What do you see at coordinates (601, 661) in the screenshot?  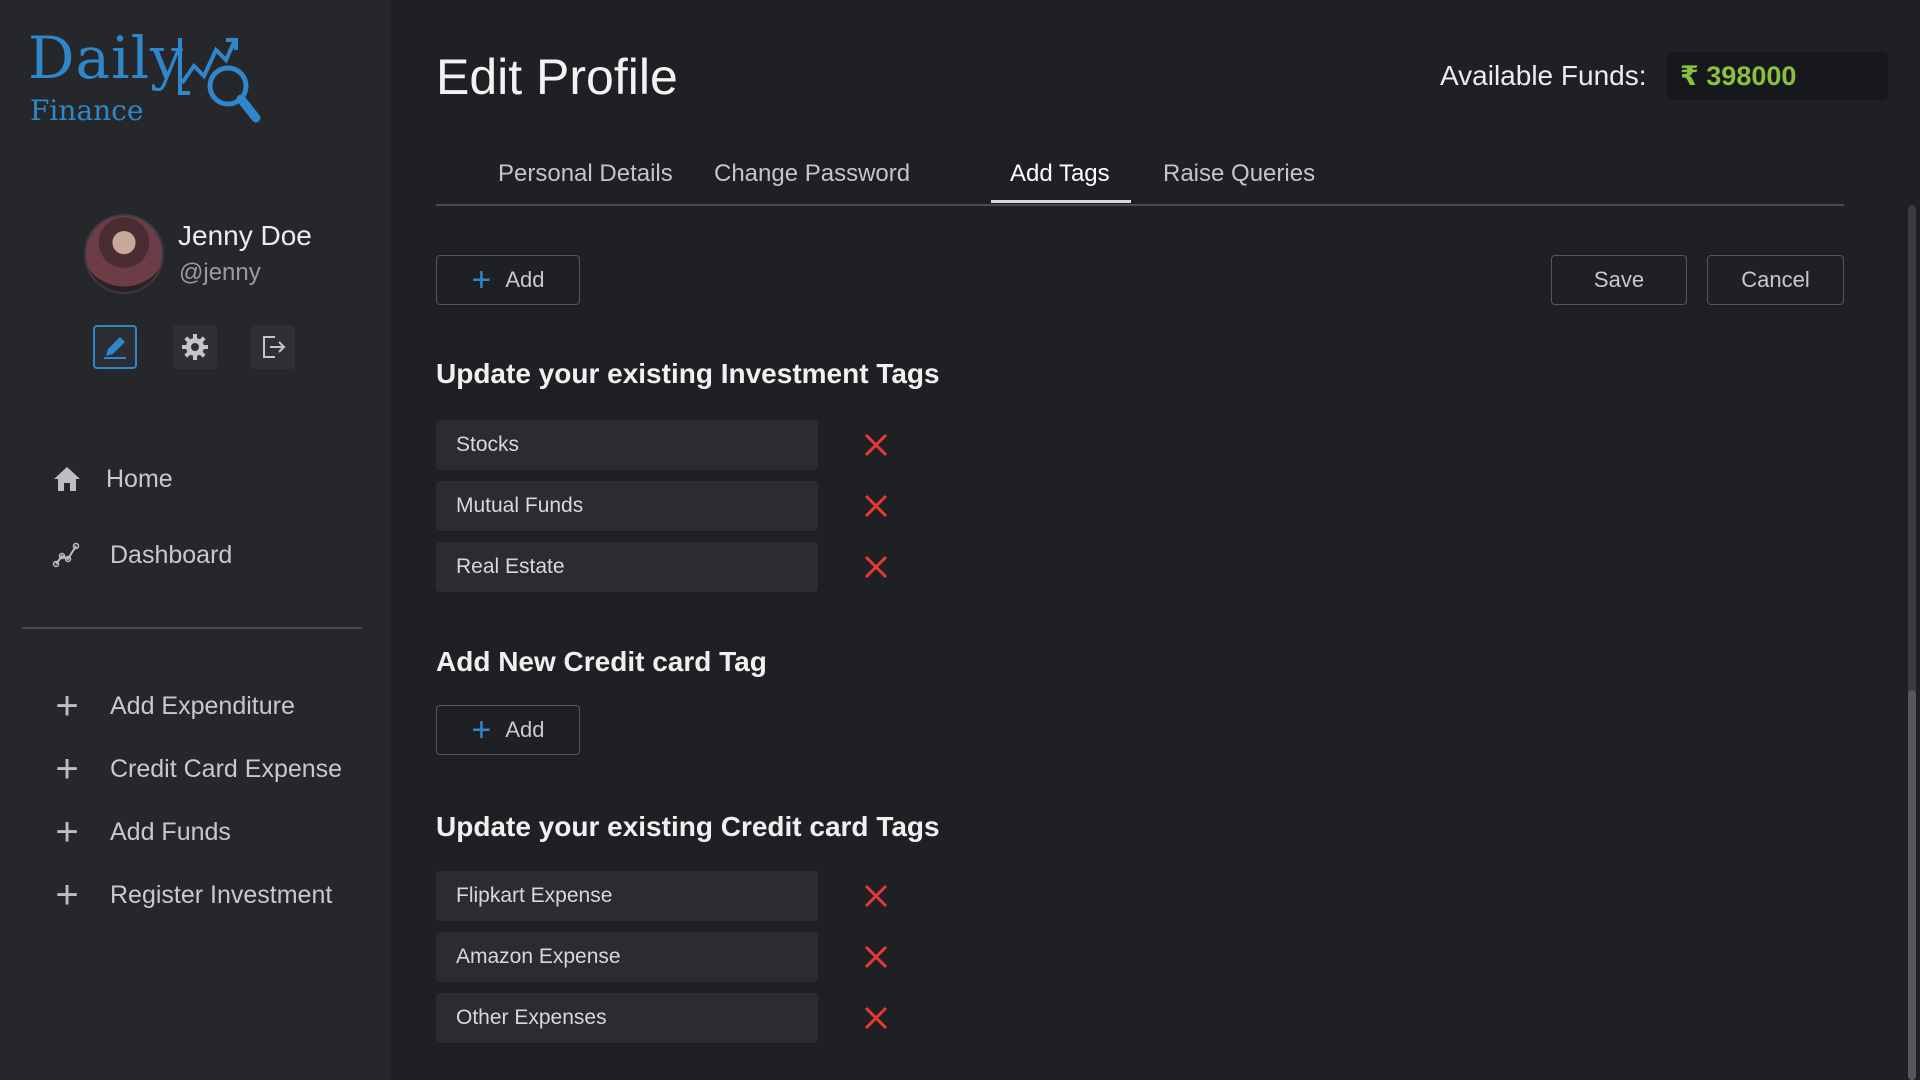 I see `credit-add-heading: Add New Credit card Tag` at bounding box center [601, 661].